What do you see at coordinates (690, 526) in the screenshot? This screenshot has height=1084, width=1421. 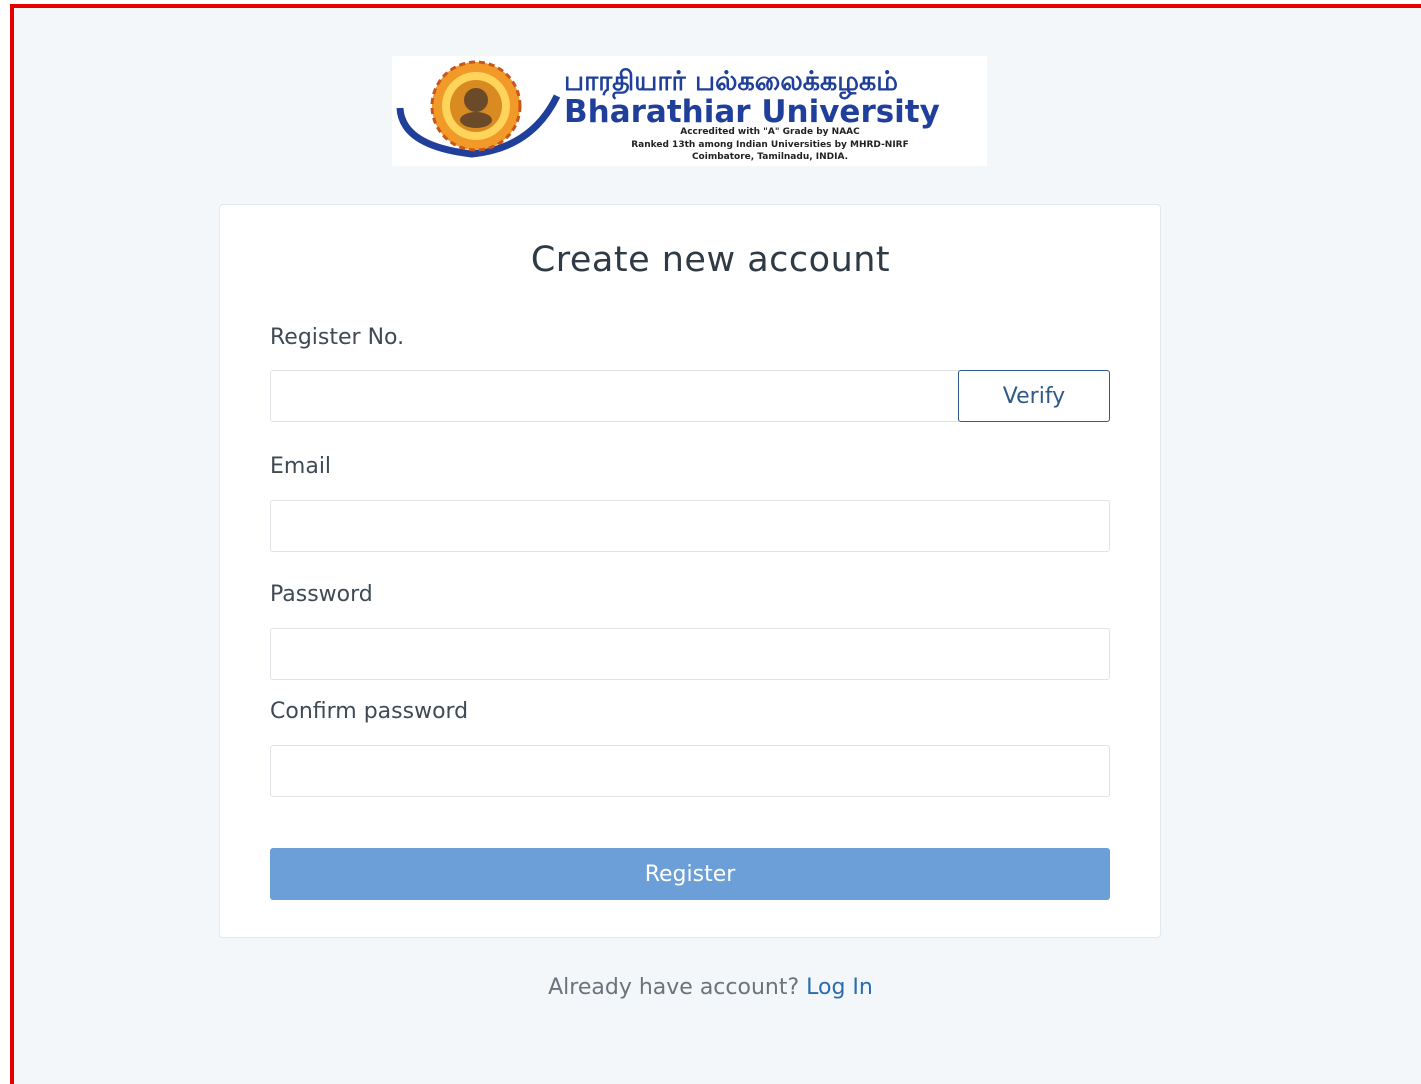 I see `email-field` at bounding box center [690, 526].